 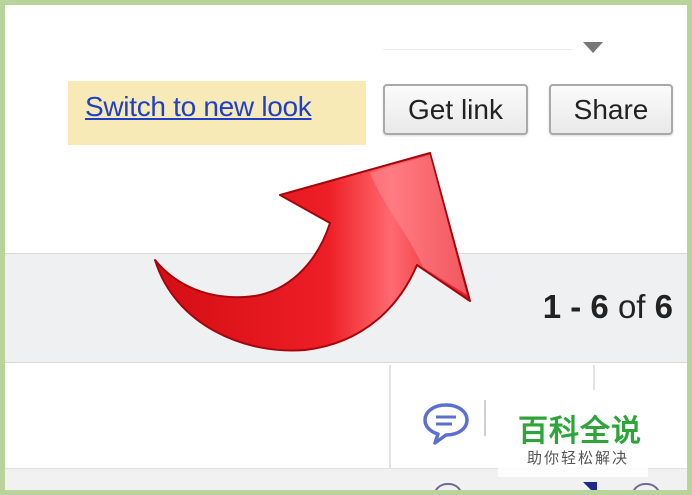 What do you see at coordinates (575, 306) in the screenshot?
I see `pagination-range: 1 - 6` at bounding box center [575, 306].